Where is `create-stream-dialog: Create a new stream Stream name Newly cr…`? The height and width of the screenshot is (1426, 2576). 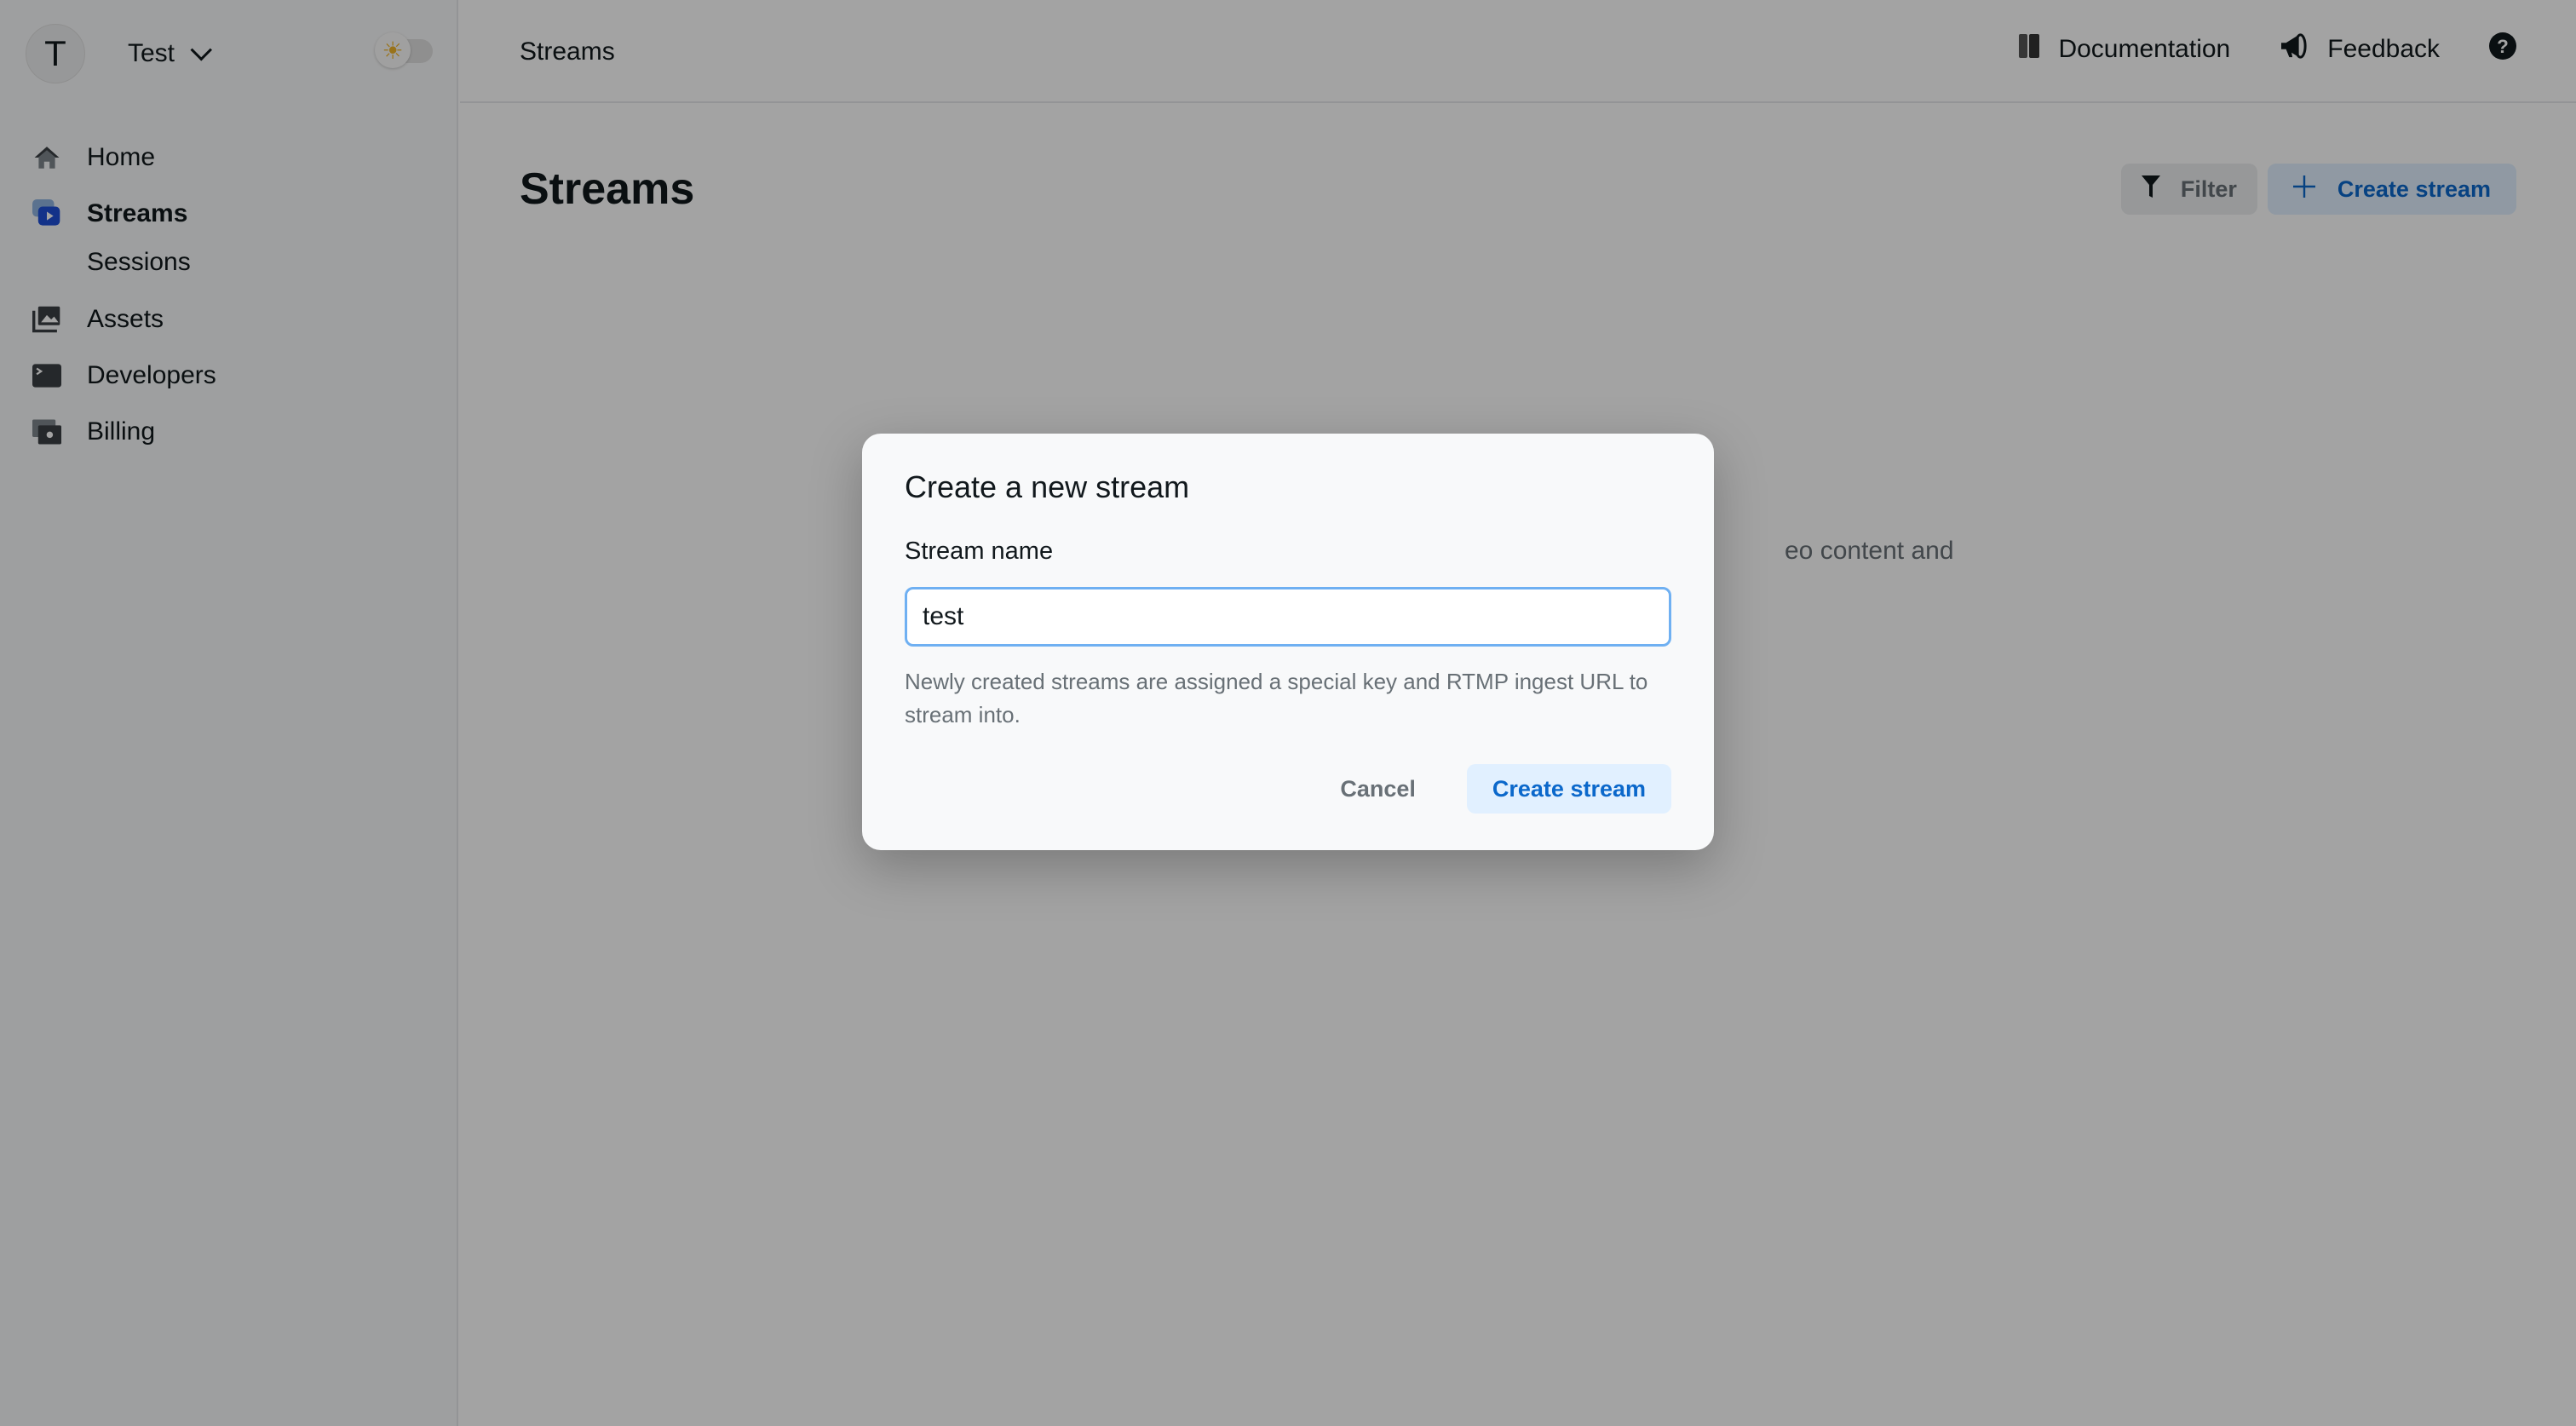
create-stream-dialog: Create a new stream Stream name Newly cr… is located at coordinates (1288, 642).